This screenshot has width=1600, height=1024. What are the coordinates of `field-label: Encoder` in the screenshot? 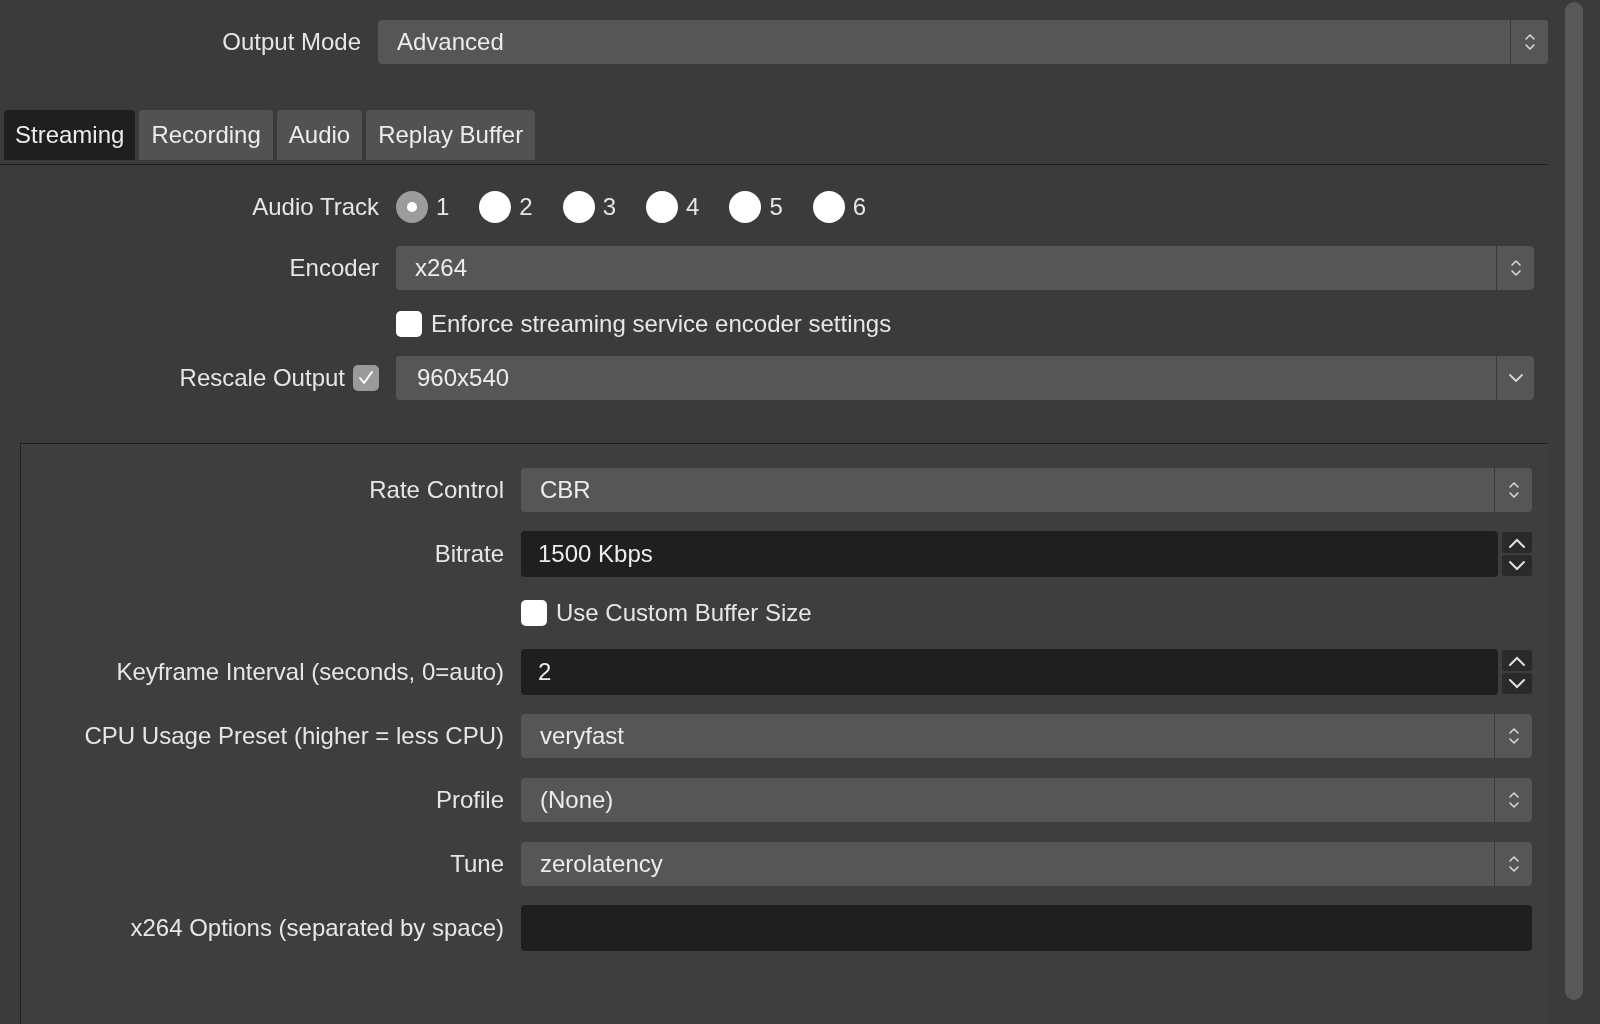 It's located at (333, 268).